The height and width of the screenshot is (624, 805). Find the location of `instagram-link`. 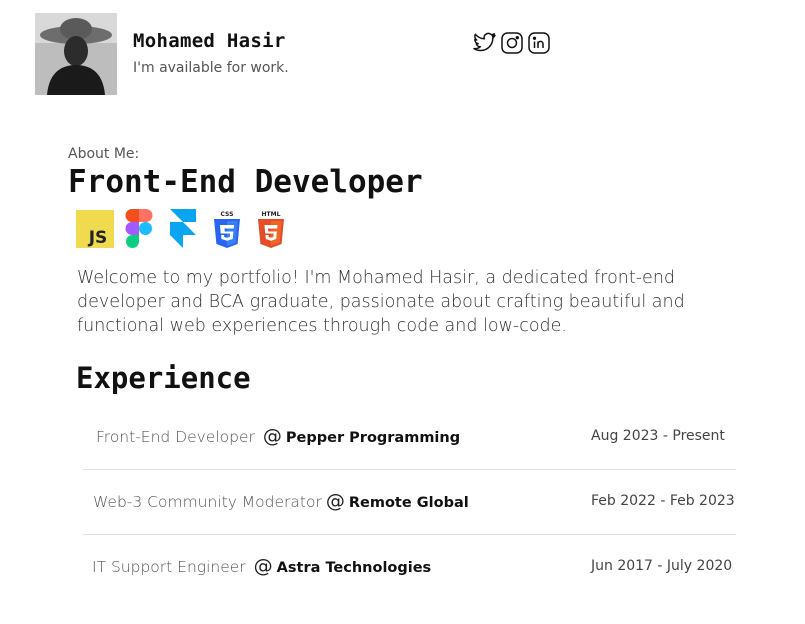

instagram-link is located at coordinates (512, 43).